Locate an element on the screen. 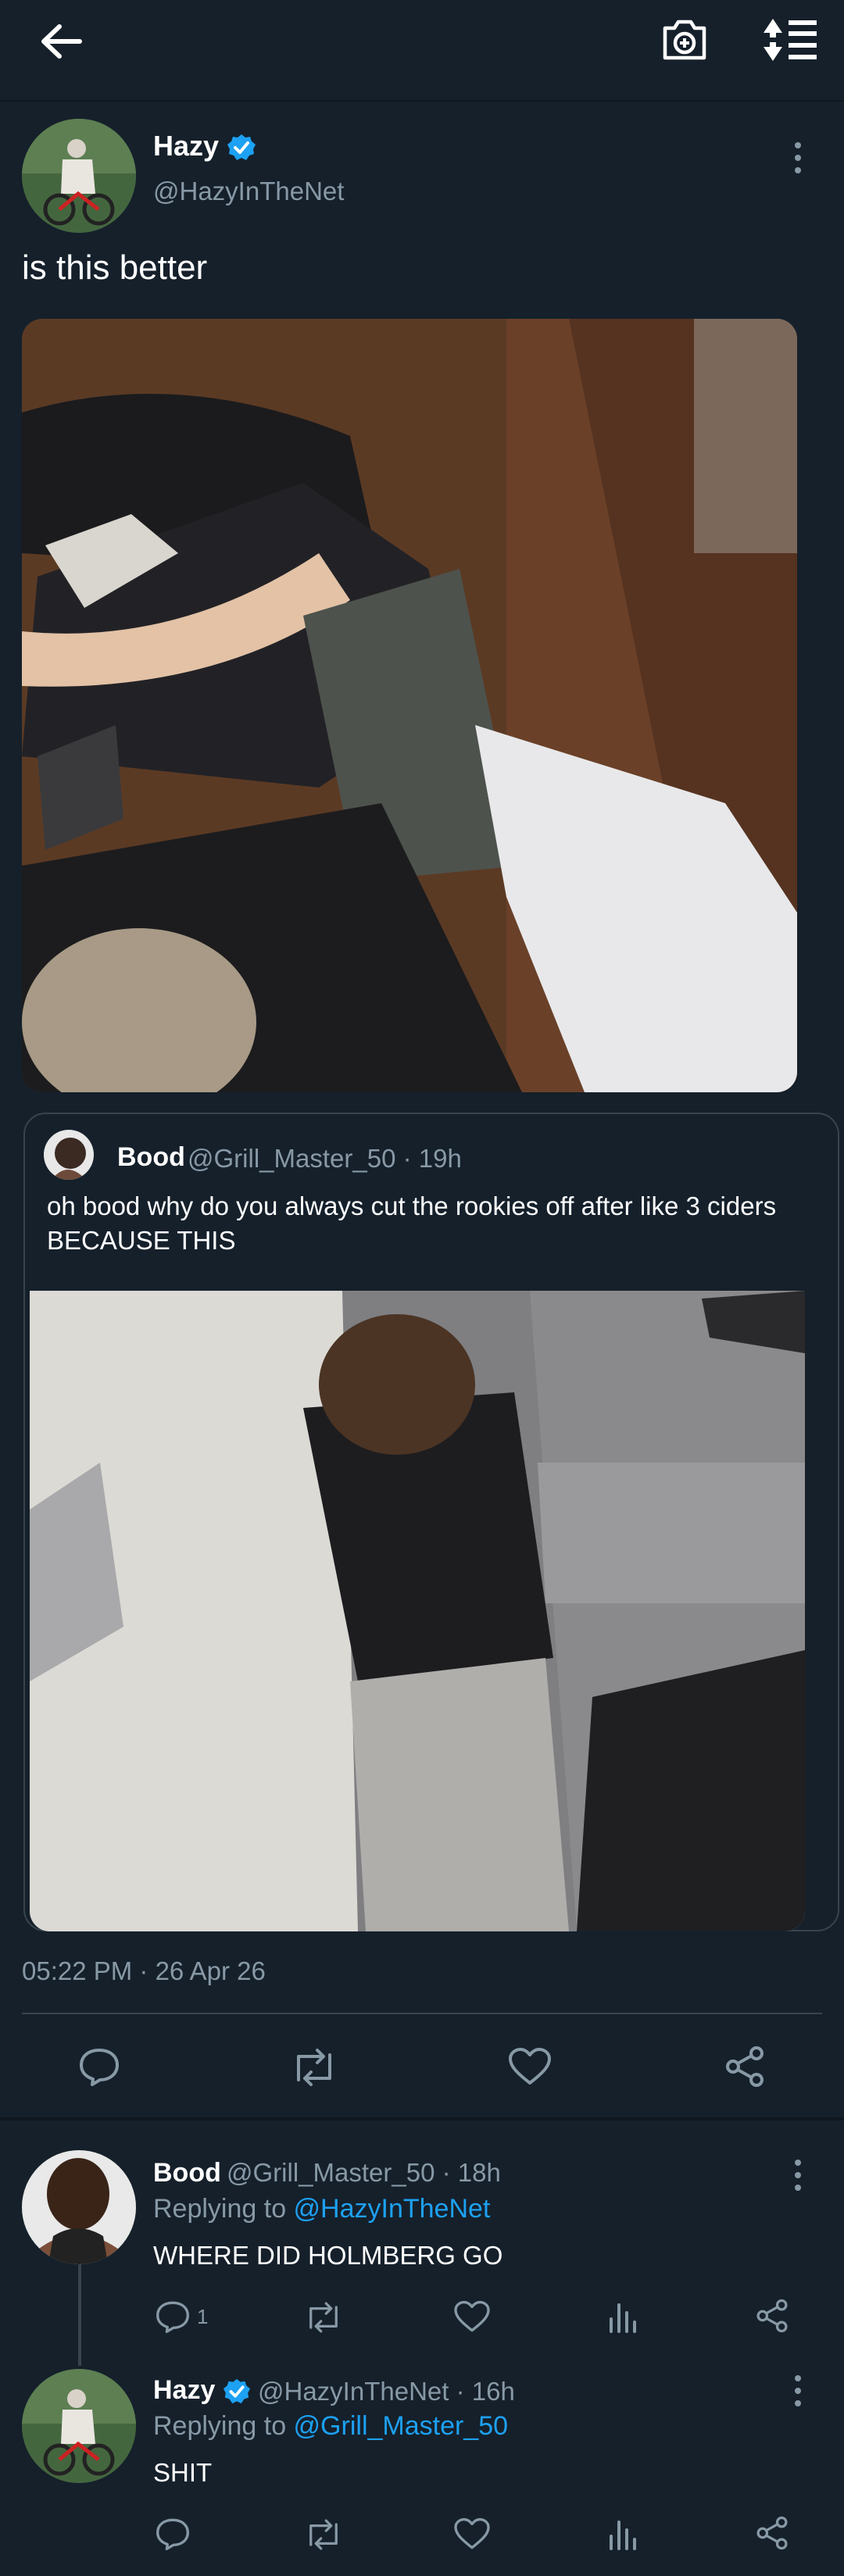  sort-arrows-icon is located at coordinates (790, 40).